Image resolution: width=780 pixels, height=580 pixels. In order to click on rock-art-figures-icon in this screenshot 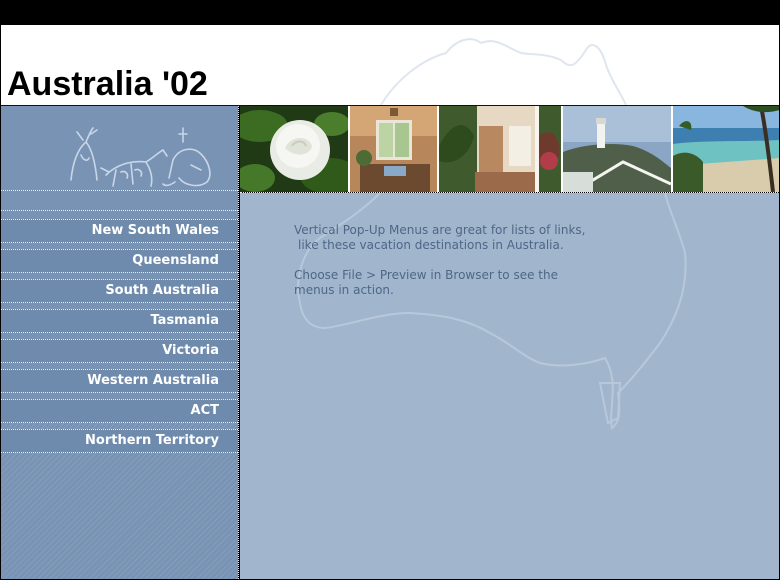, I will do `click(140, 157)`.